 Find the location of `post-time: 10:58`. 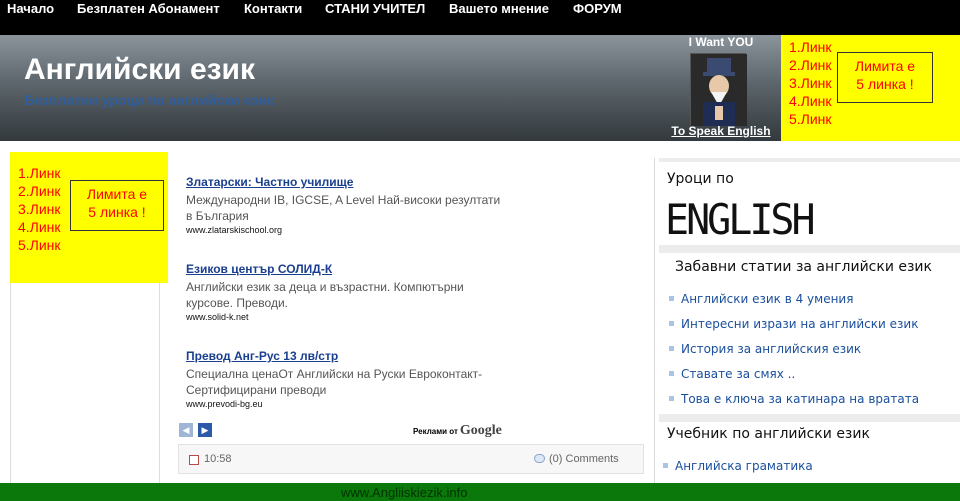

post-time: 10:58 is located at coordinates (218, 459).